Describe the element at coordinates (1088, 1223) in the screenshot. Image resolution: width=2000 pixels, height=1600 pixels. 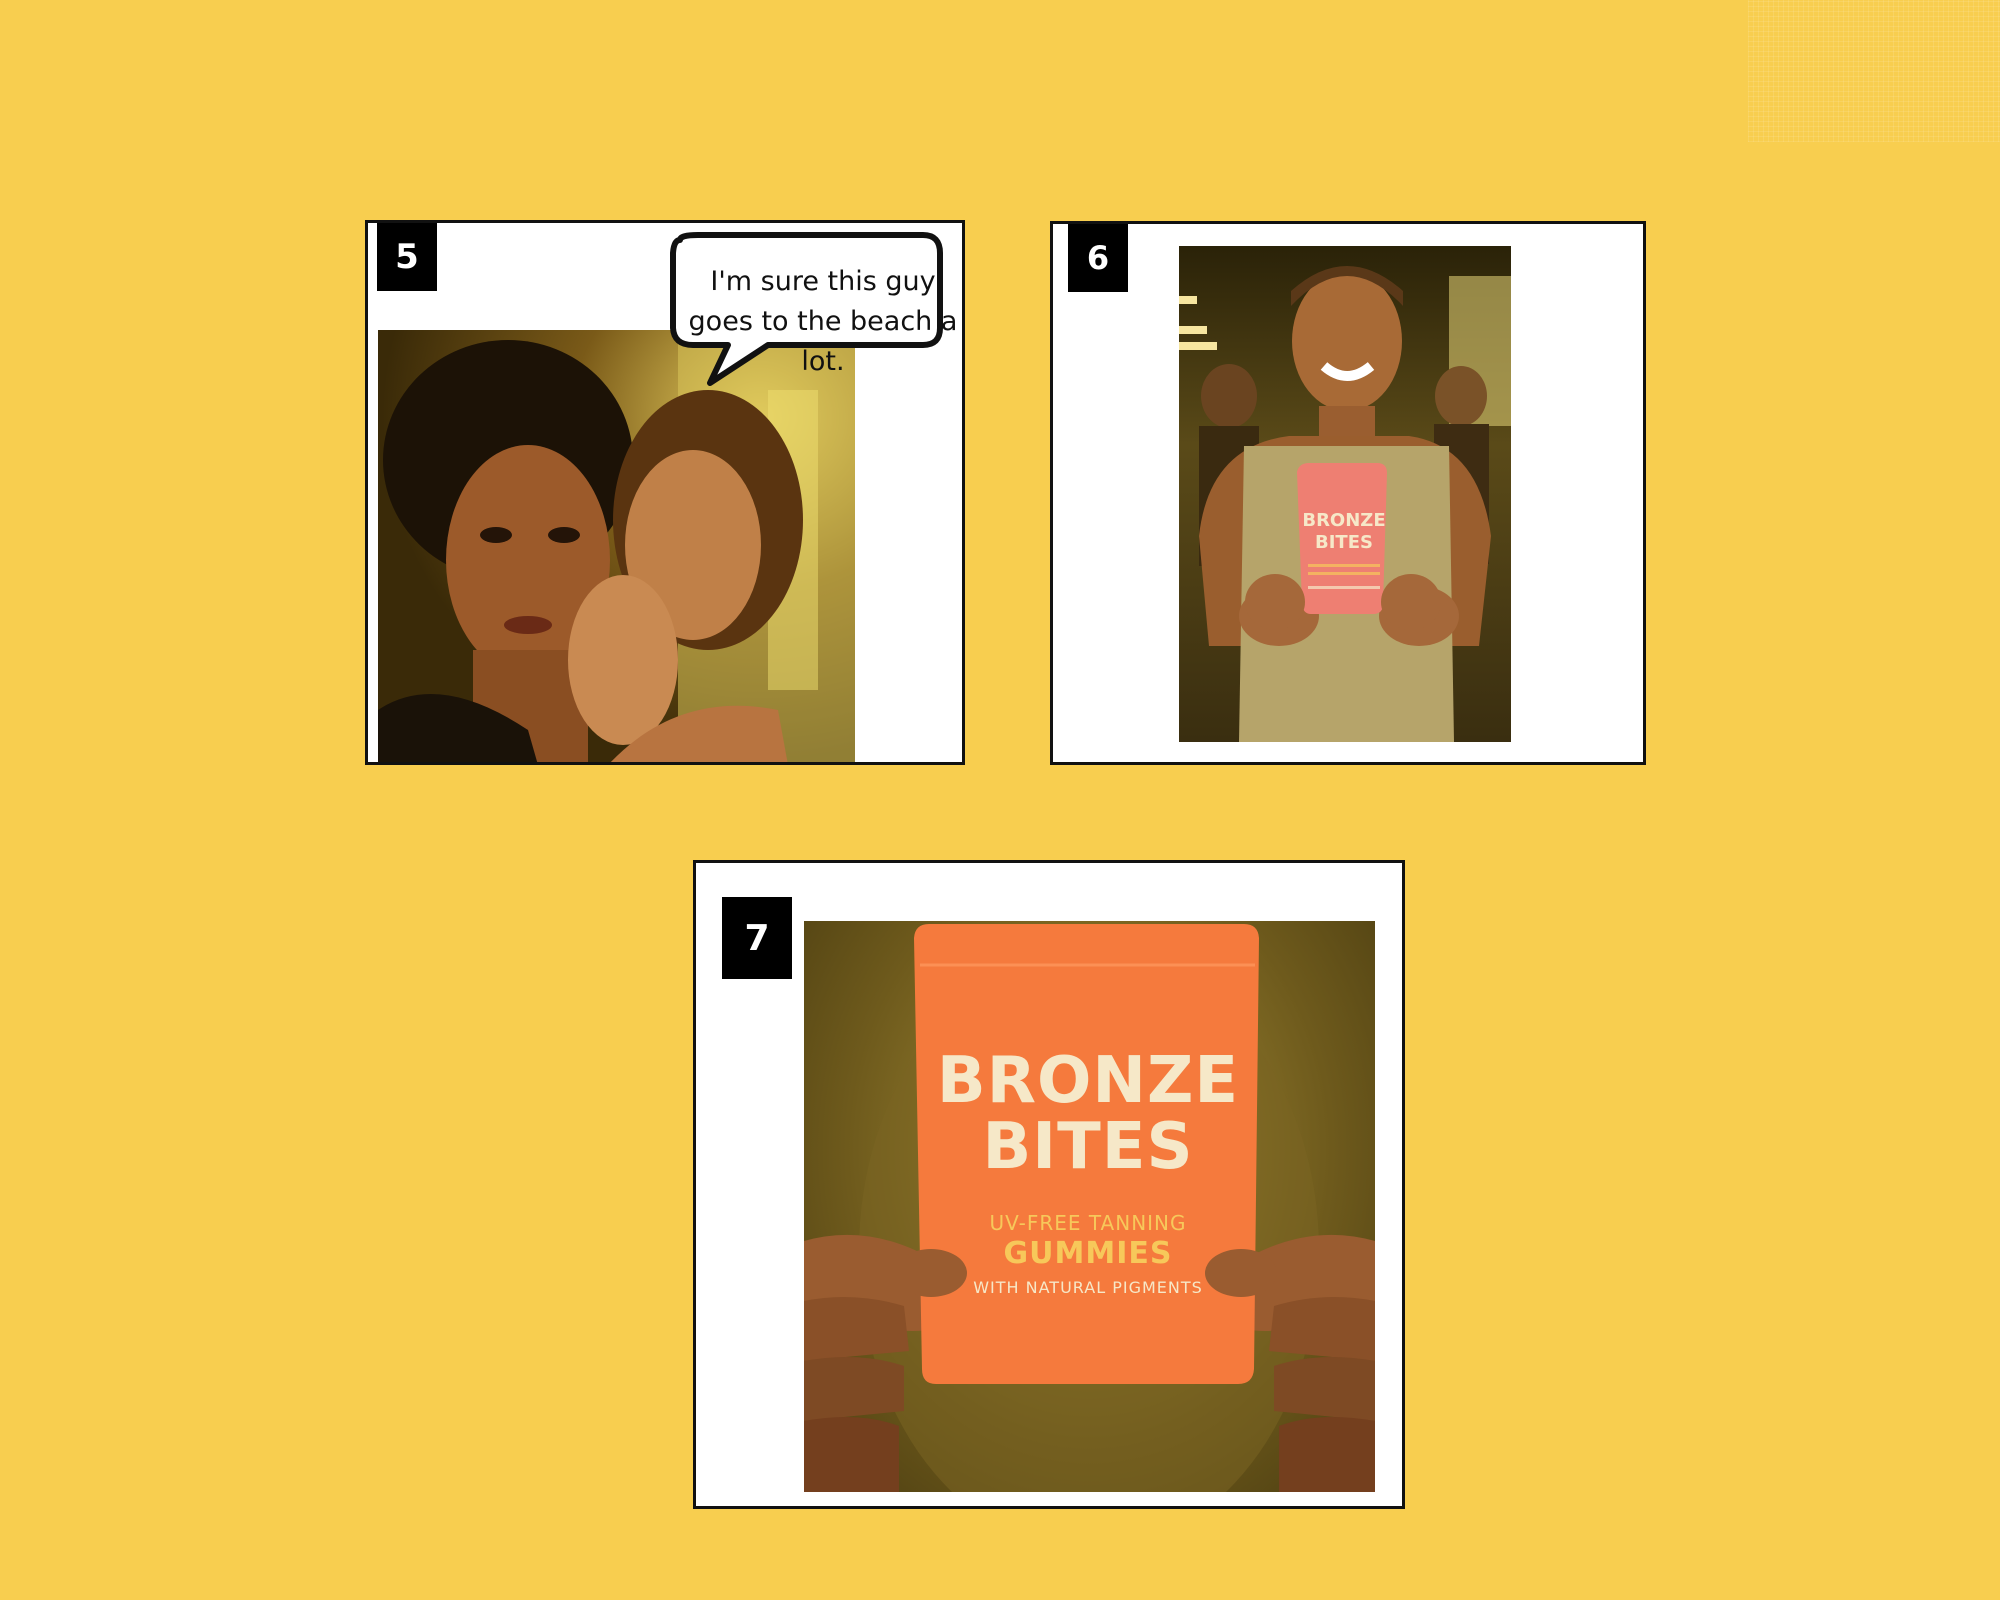
I see `pouch-large-line1: UV-FREE TANNING` at that location.